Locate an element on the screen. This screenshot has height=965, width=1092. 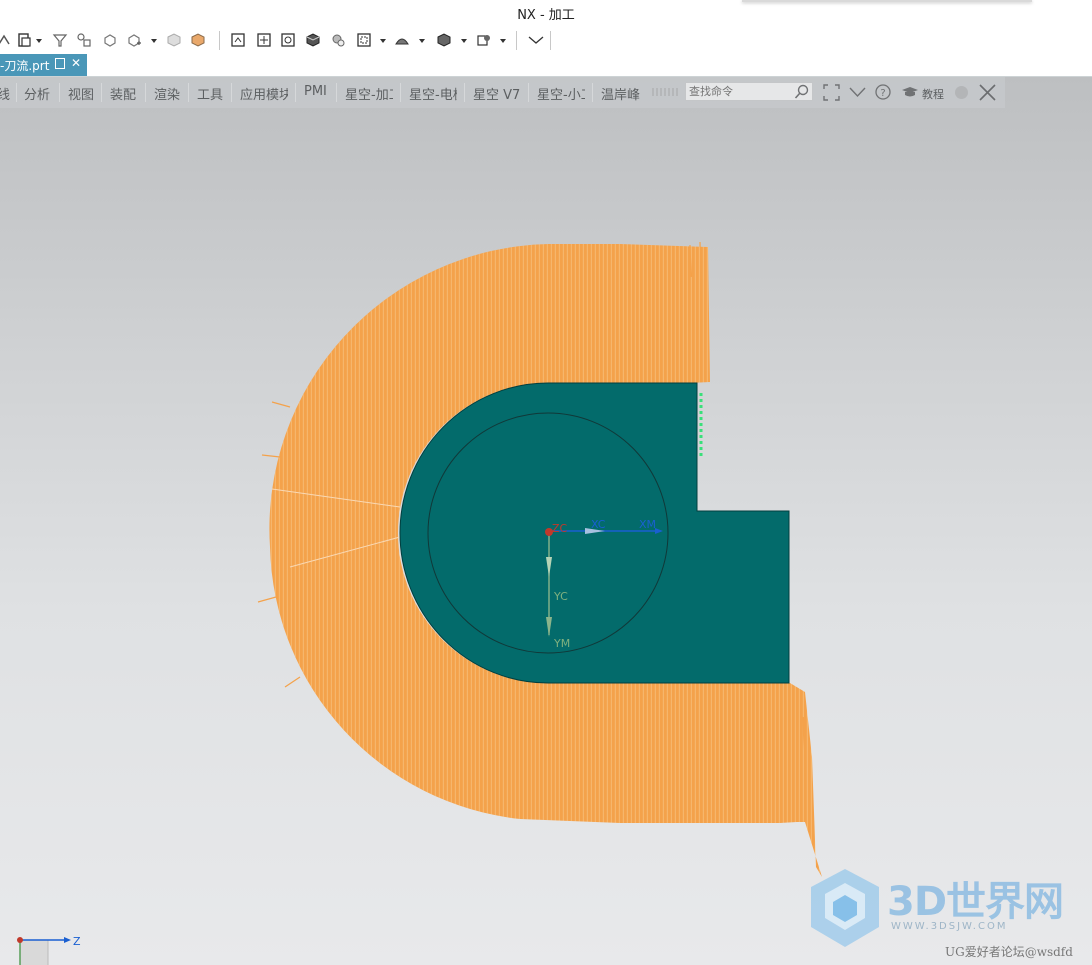
view-triad: Z is located at coordinates (49, 948).